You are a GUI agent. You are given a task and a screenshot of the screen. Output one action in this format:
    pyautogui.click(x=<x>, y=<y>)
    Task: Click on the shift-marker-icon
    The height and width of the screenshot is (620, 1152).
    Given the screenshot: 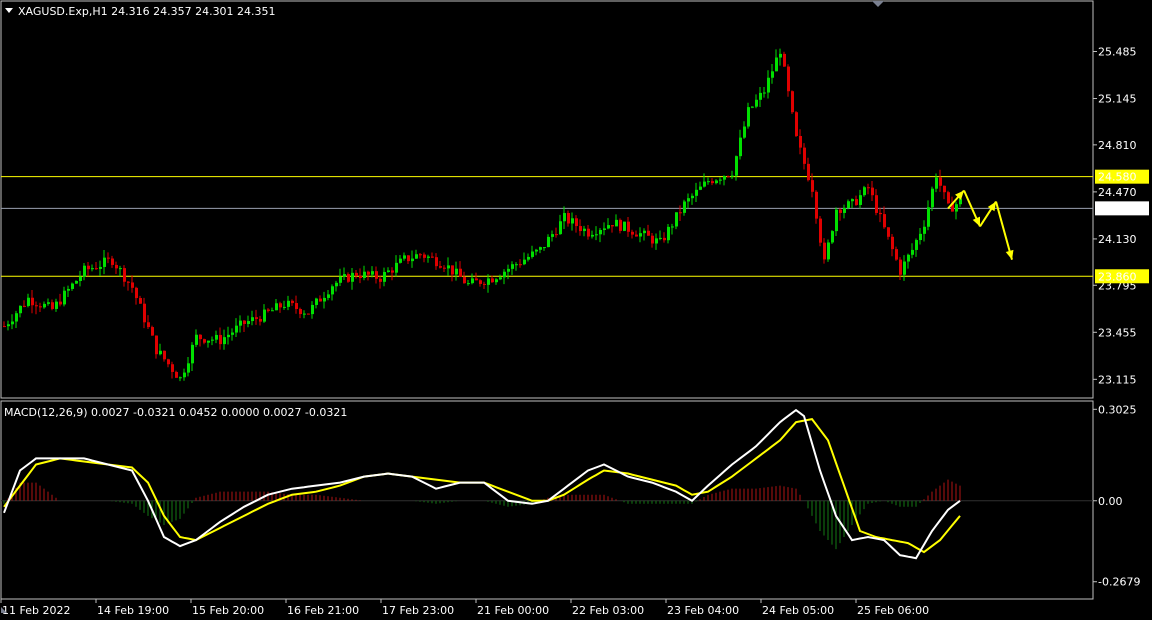 What is the action you would take?
    pyautogui.click(x=878, y=4)
    